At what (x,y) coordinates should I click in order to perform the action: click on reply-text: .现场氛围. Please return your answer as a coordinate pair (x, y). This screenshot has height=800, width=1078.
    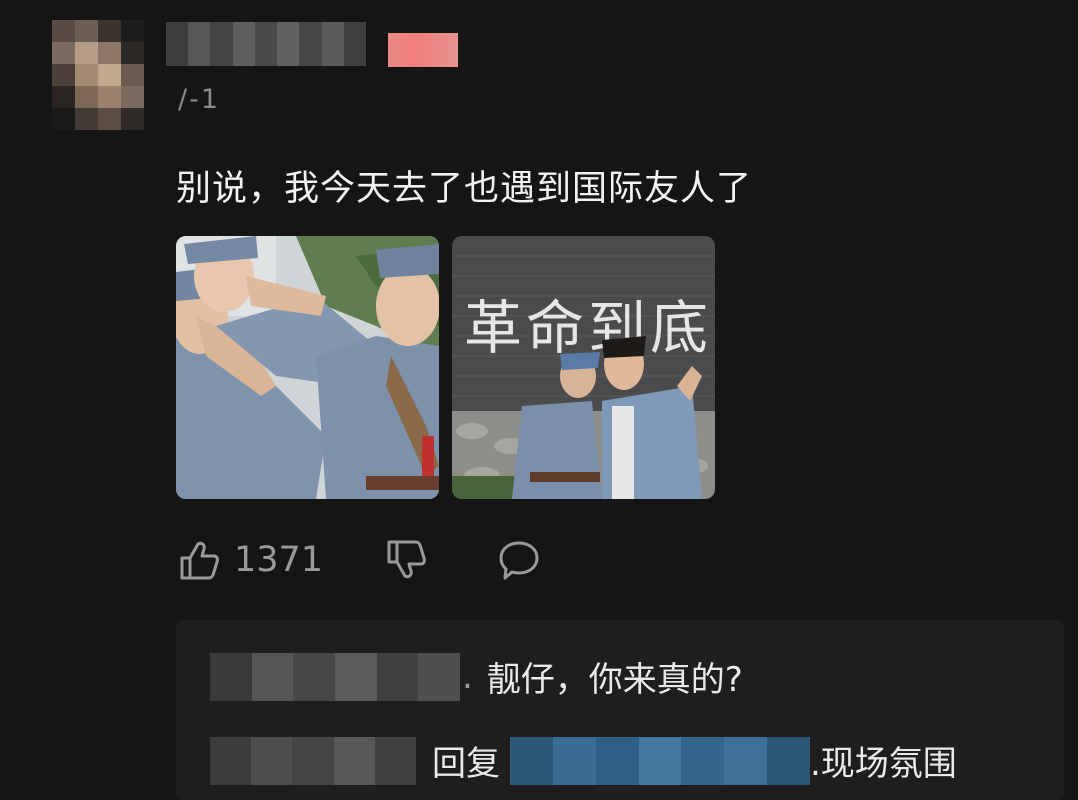
    Looking at the image, I should click on (883, 764).